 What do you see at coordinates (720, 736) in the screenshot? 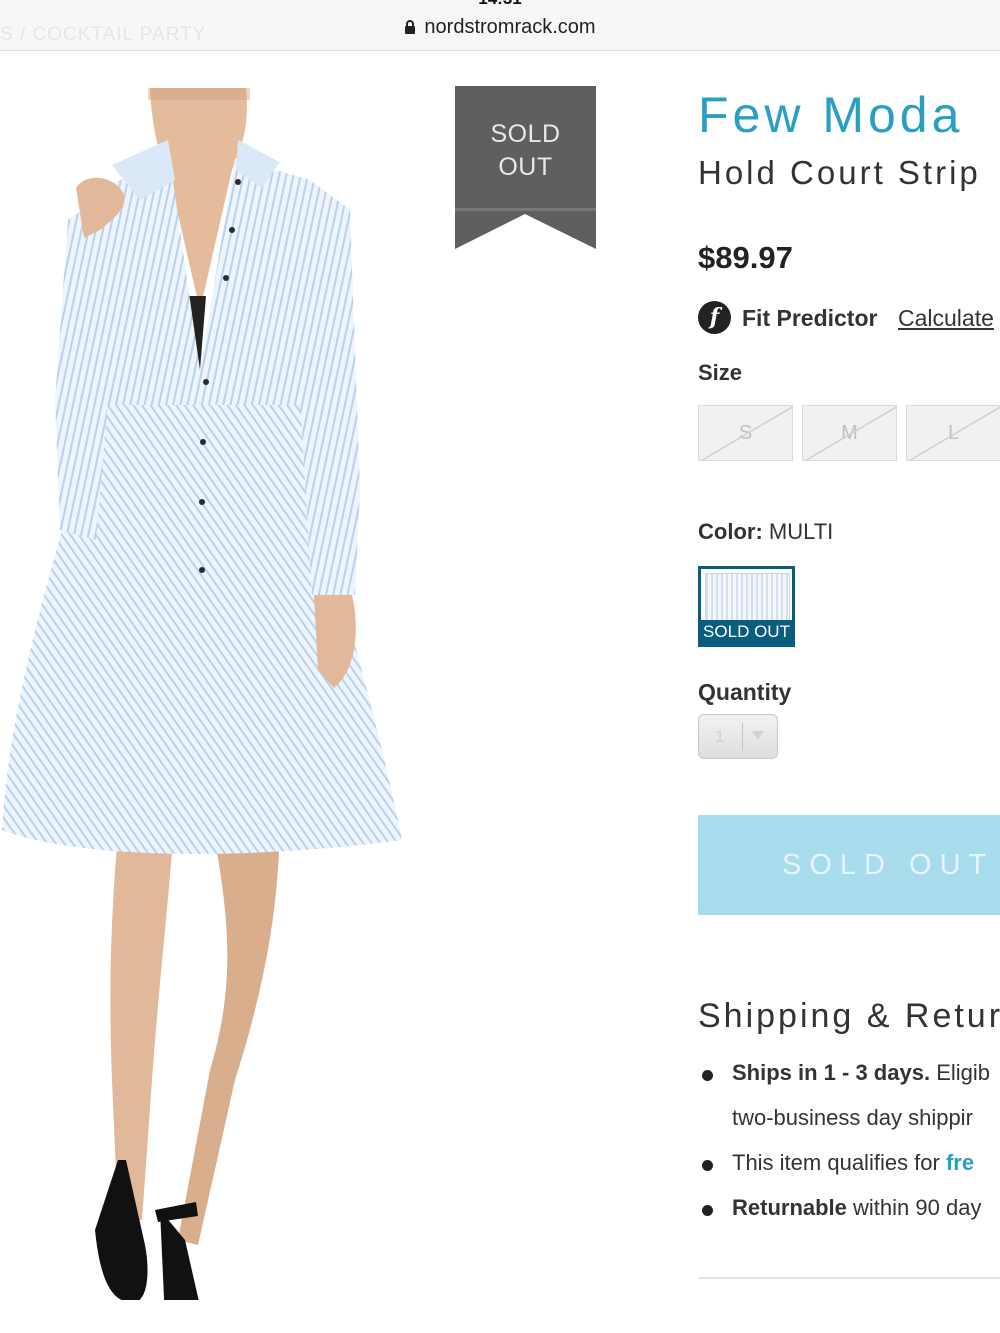
I see `quantity-value: 1` at bounding box center [720, 736].